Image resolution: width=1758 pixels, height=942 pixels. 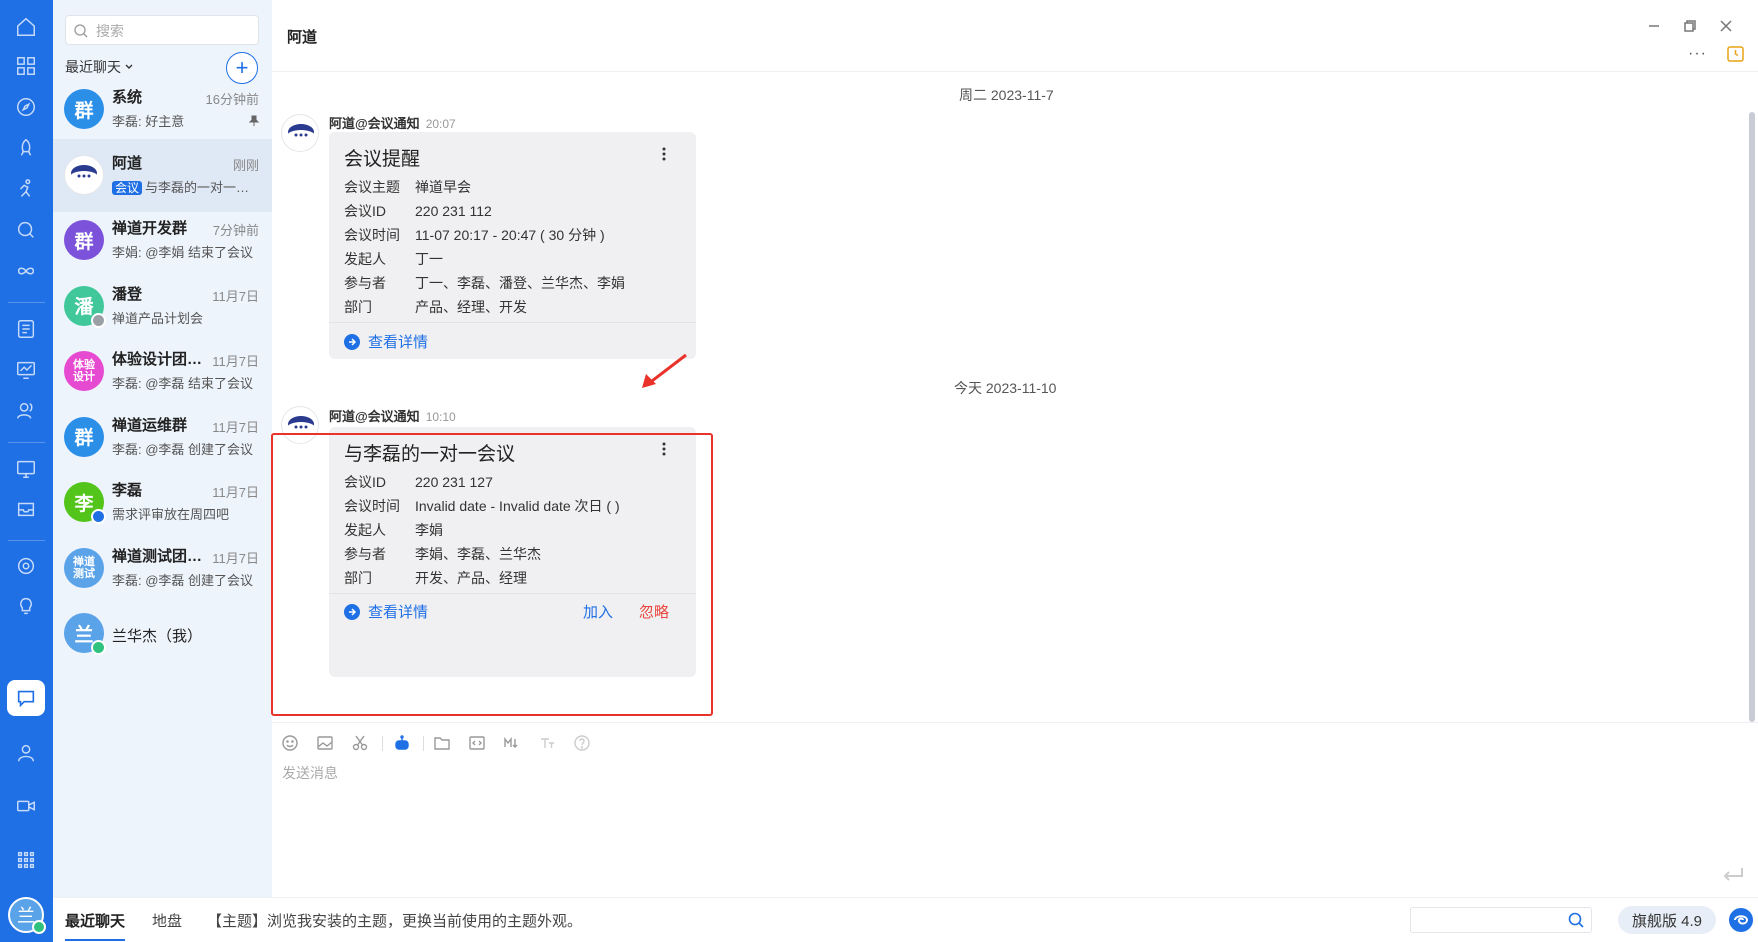 What do you see at coordinates (1697, 54) in the screenshot?
I see `more-options-button: ···` at bounding box center [1697, 54].